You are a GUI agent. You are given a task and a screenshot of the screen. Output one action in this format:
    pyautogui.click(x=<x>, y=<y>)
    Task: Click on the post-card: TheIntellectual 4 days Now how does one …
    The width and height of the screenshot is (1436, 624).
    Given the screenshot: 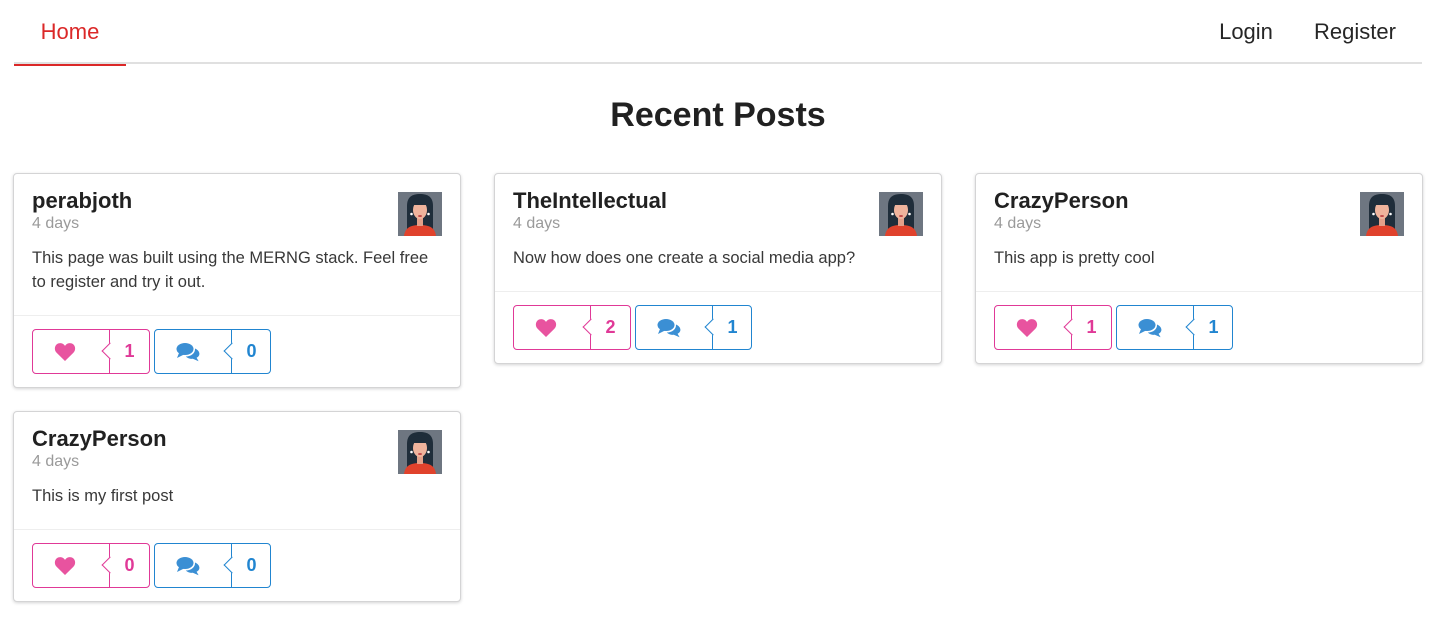 What is the action you would take?
    pyautogui.click(x=718, y=268)
    